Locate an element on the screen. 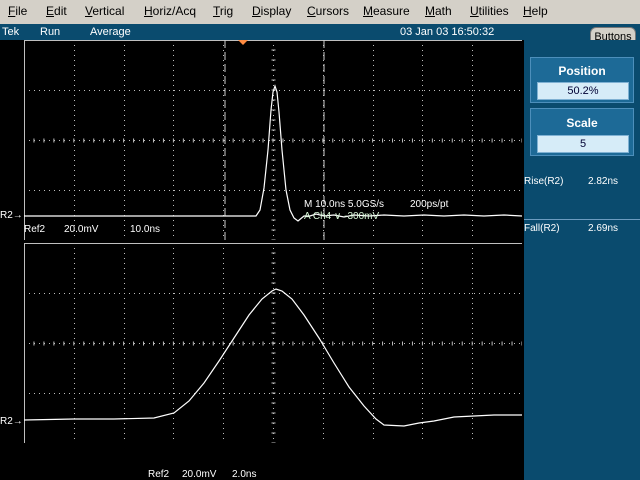 Image resolution: width=640 pixels, height=480 pixels. bottom-ref-label: Ref2 is located at coordinates (159, 474).